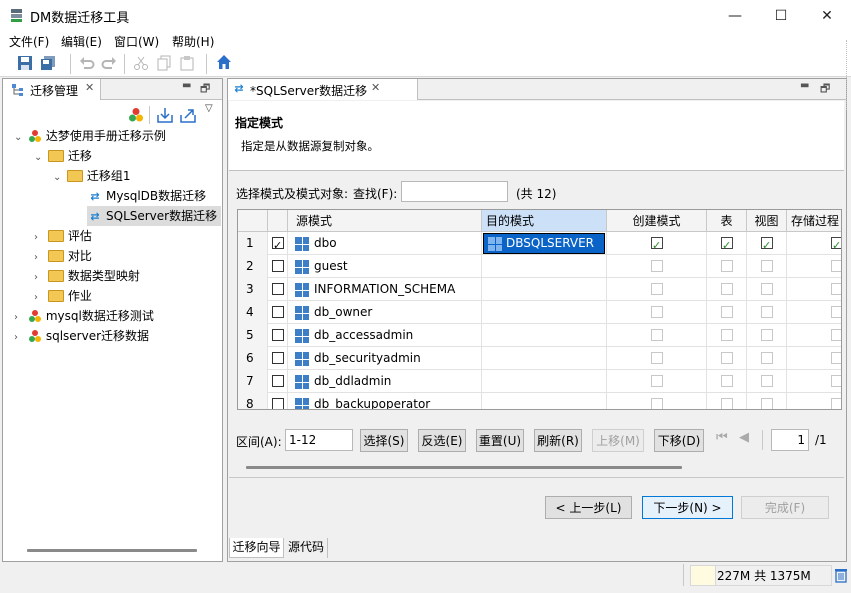 The width and height of the screenshot is (851, 593). Describe the element at coordinates (141, 63) in the screenshot. I see `cut-icon` at that location.